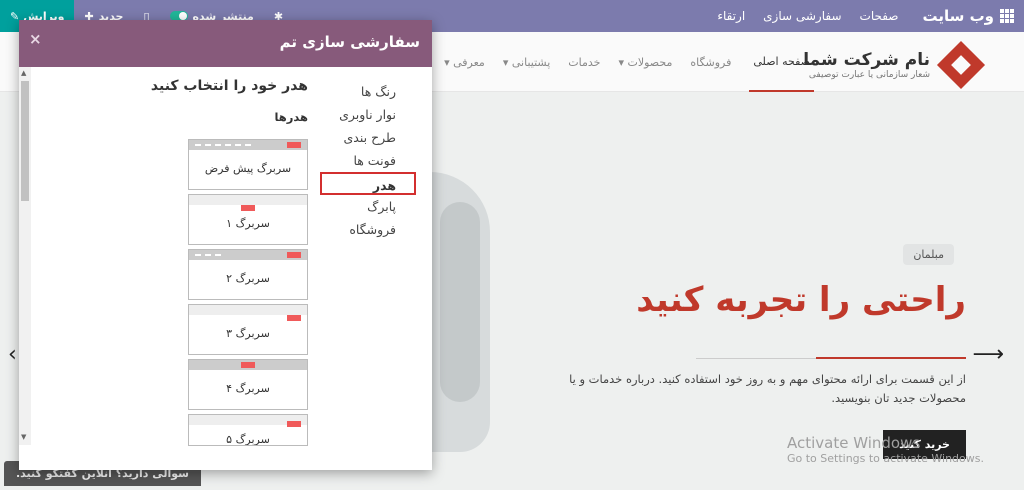  Describe the element at coordinates (885, 458) in the screenshot. I see `watermark-subtitle: Go to Settings to activate Windows.` at that location.